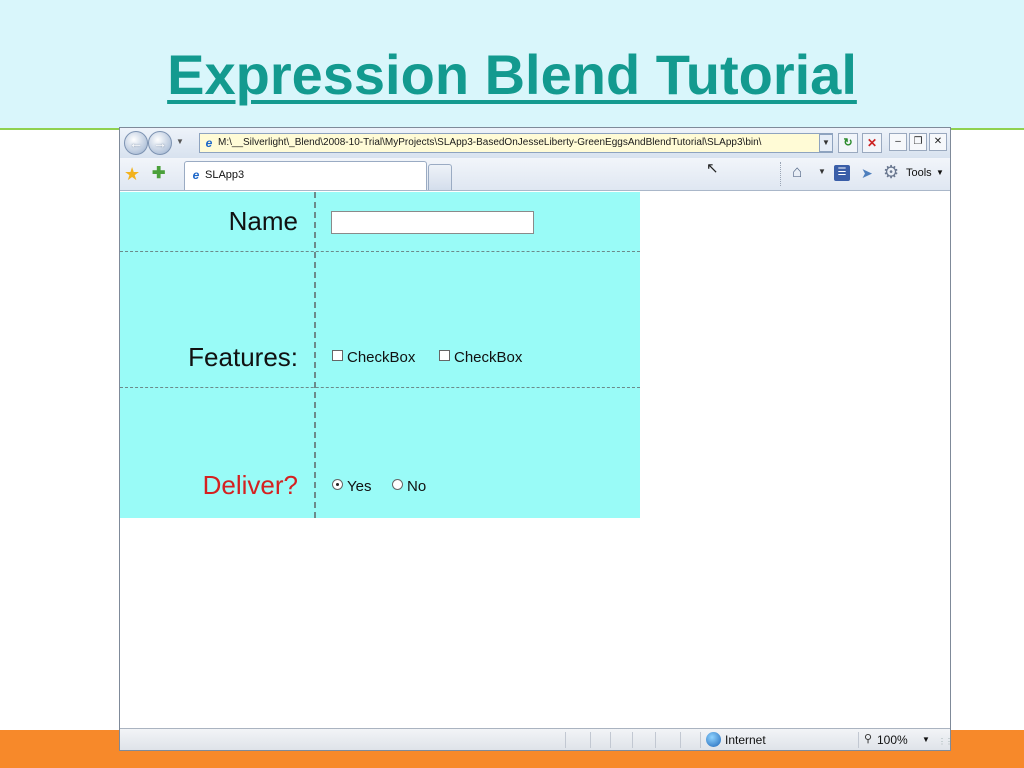 Image resolution: width=1024 pixels, height=768 pixels. What do you see at coordinates (826, 143) in the screenshot?
I see `address-dropdown-icon: ▼` at bounding box center [826, 143].